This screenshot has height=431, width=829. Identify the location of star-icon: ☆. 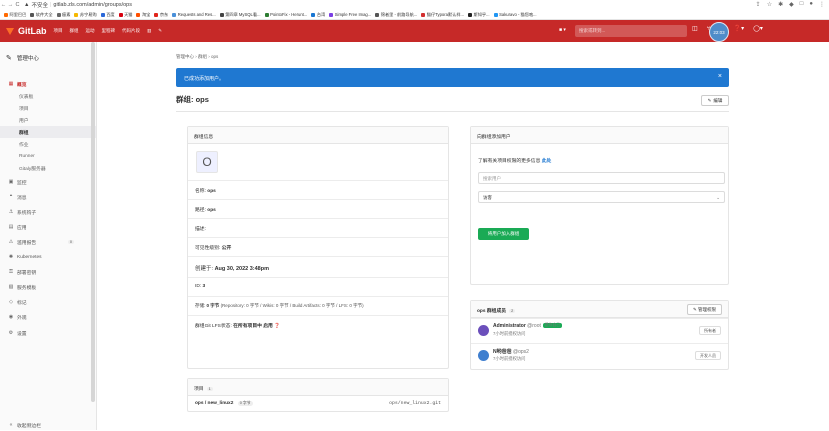
(769, 4).